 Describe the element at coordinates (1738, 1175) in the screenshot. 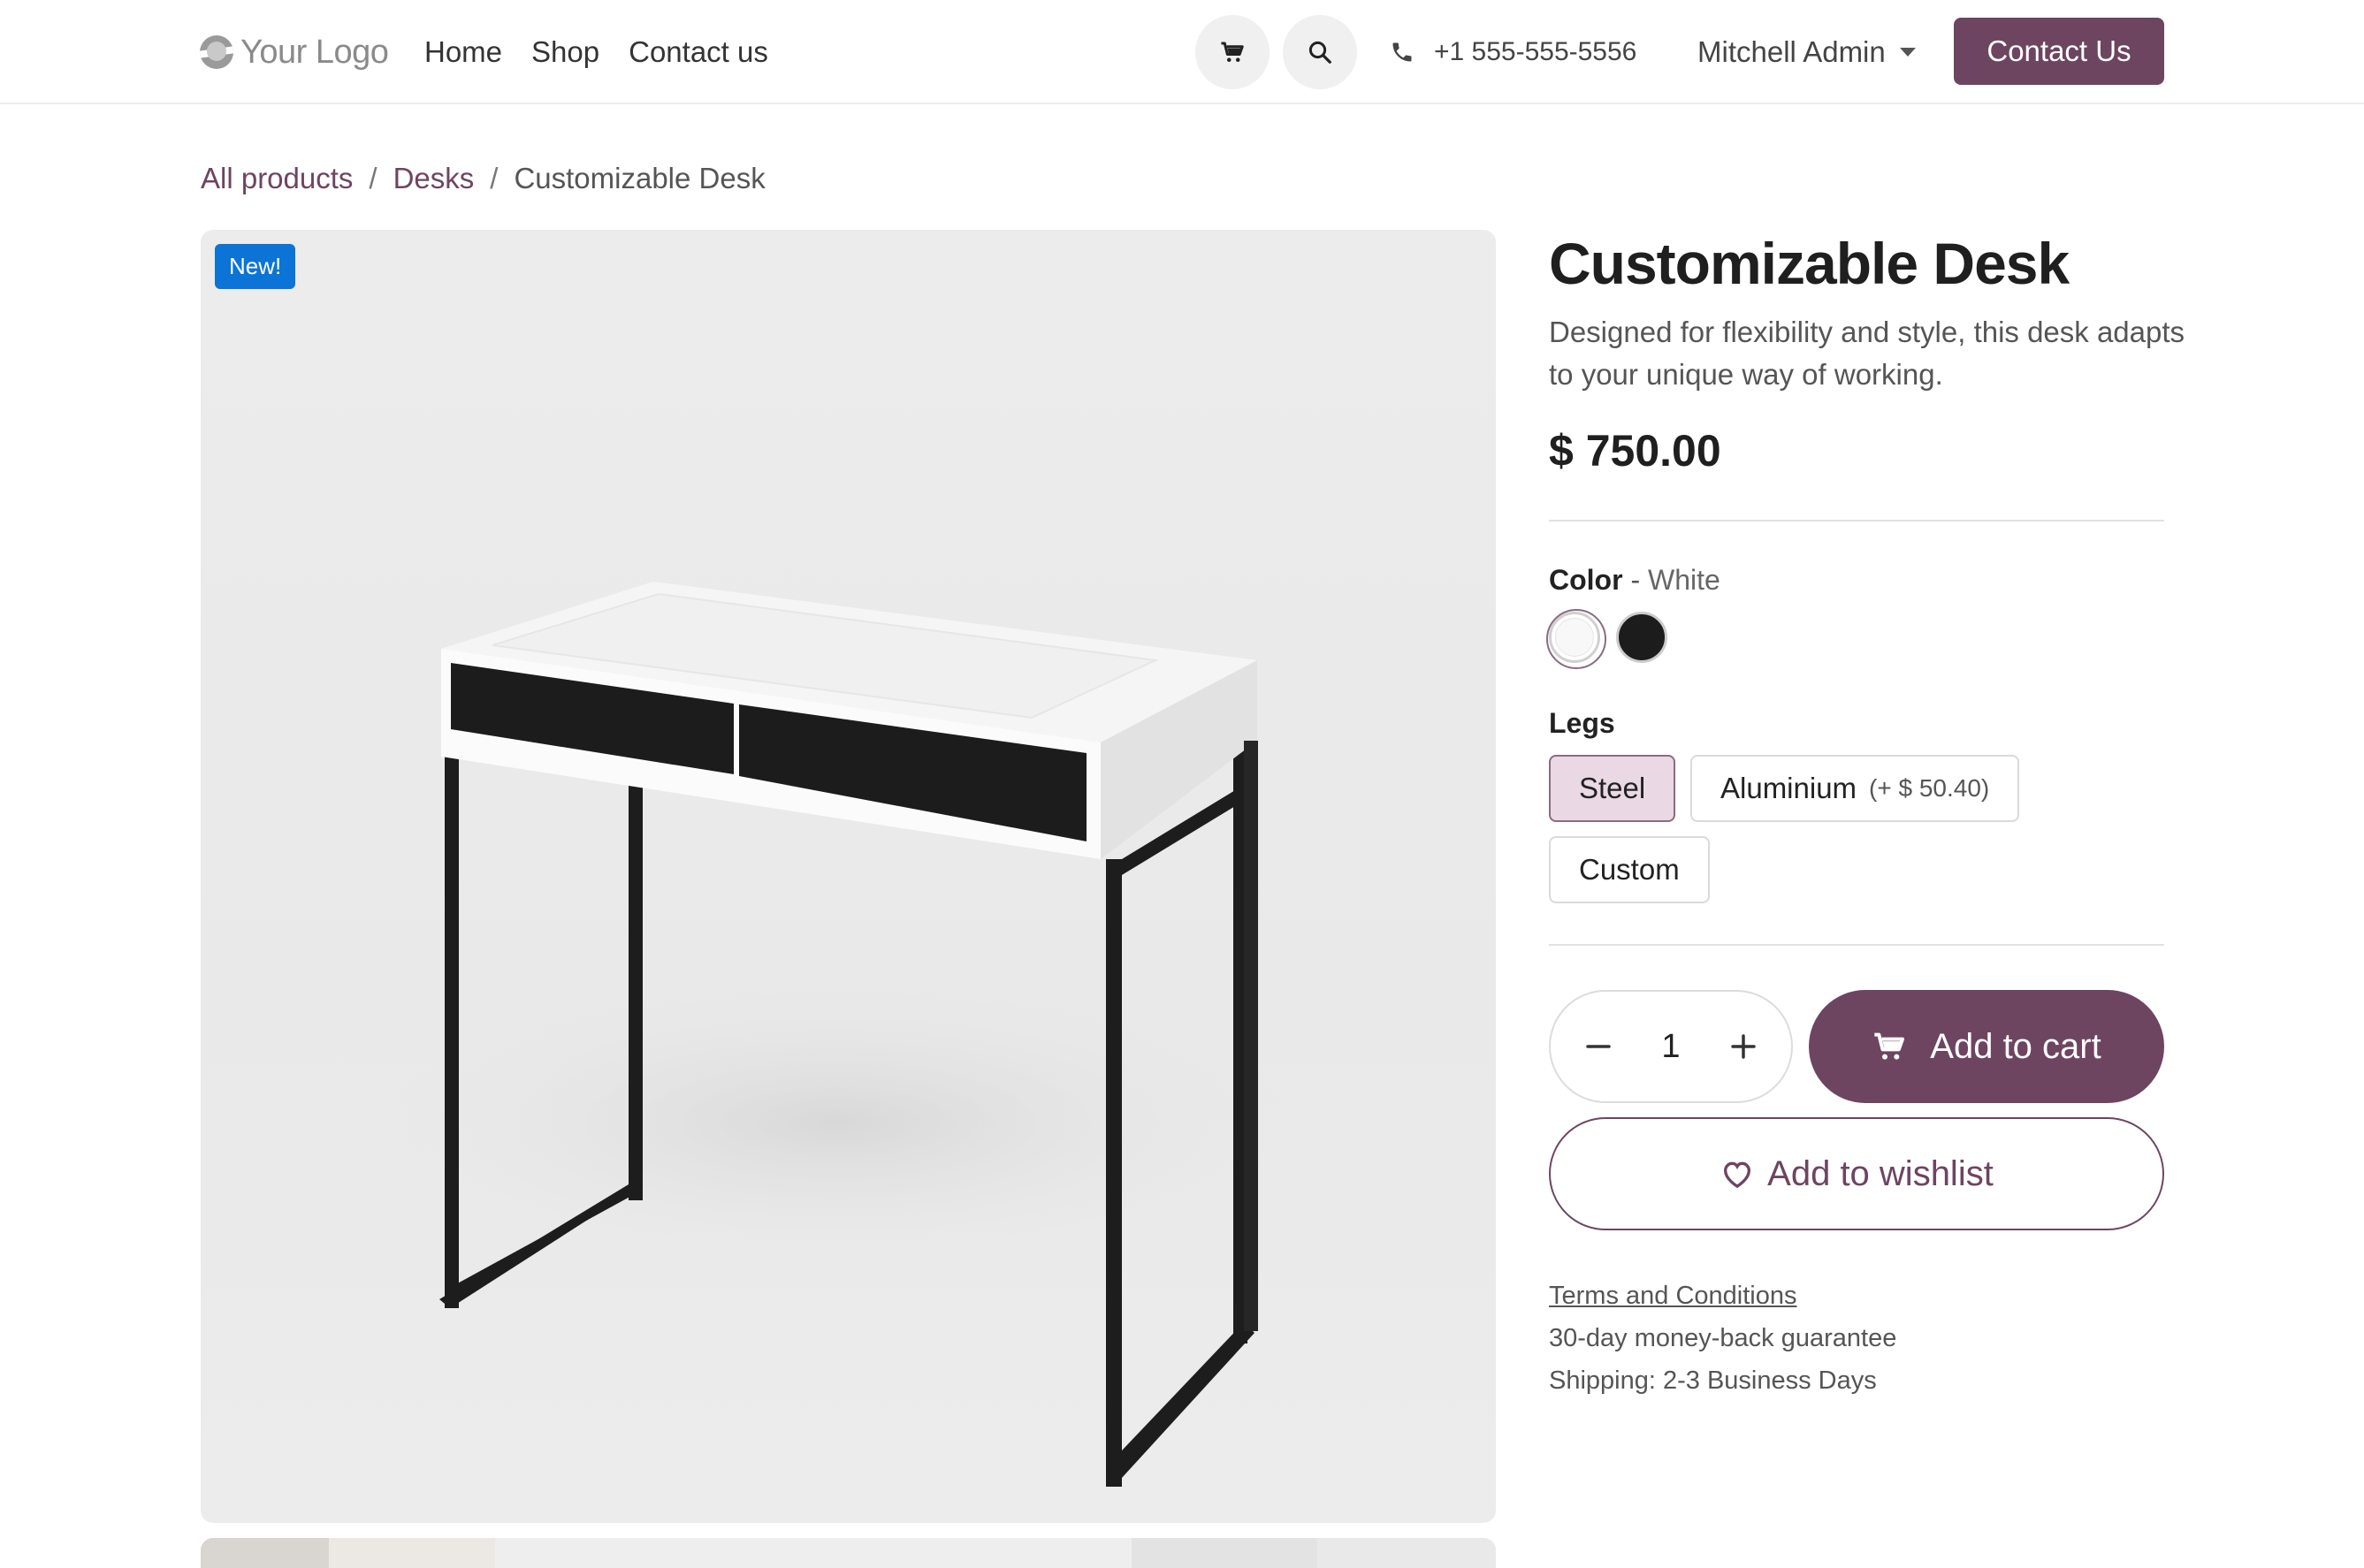

I see `heart-icon` at that location.